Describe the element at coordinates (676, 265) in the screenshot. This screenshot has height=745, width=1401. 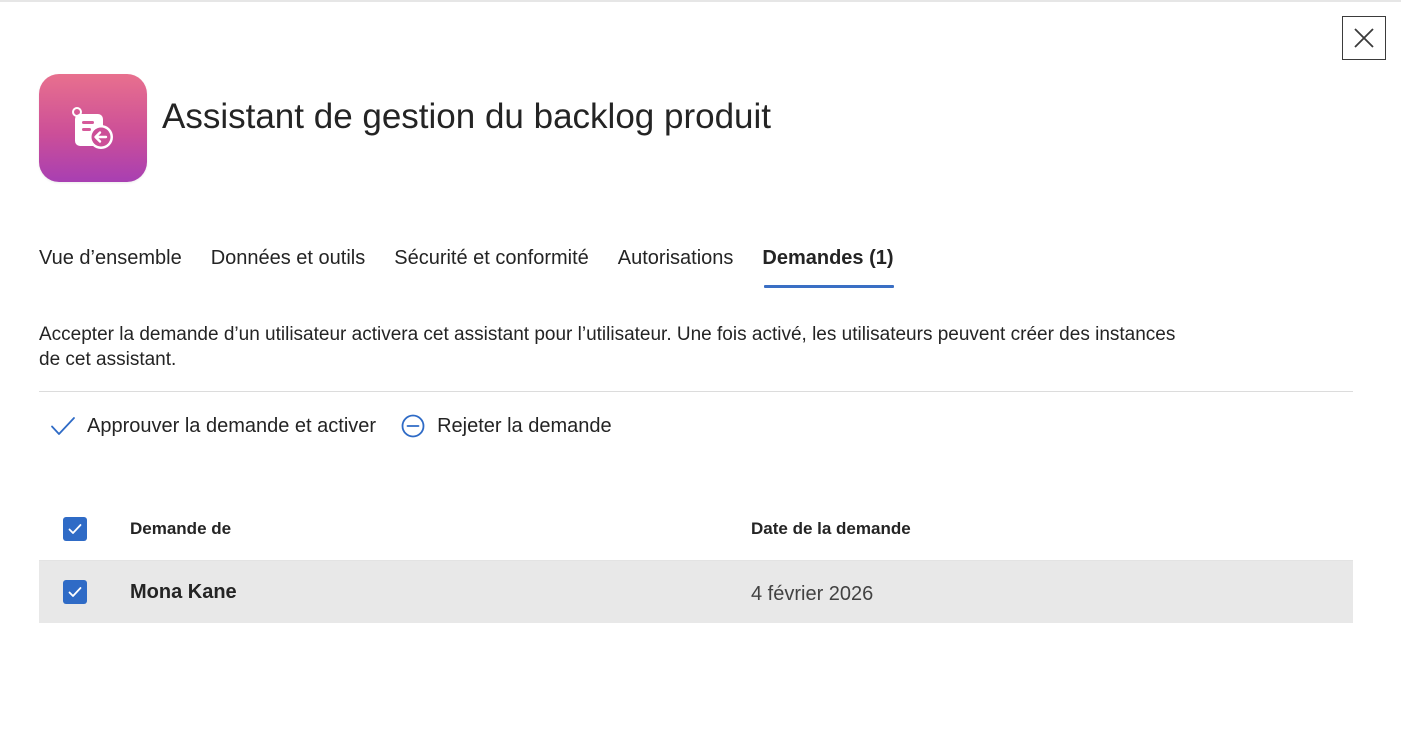
I see `tab-permissions: Autorisations` at that location.